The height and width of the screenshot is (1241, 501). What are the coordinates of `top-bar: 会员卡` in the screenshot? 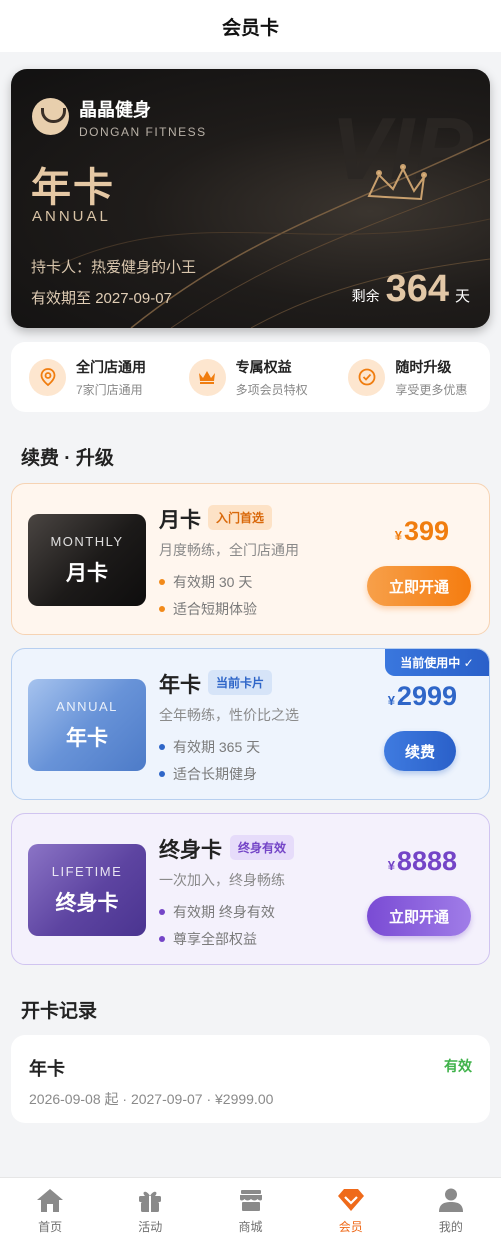 It's located at (250, 26).